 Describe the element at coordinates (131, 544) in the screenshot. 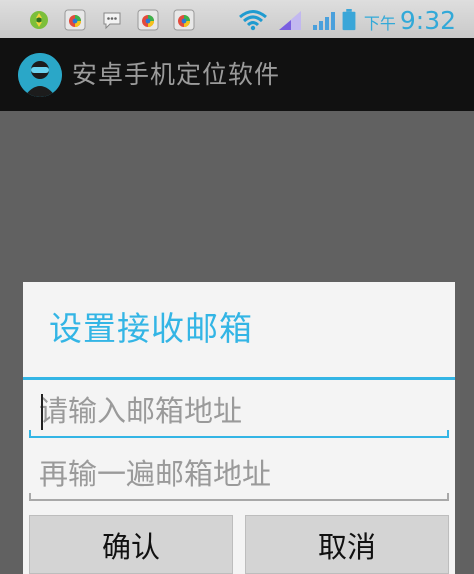

I see `confirm-button: 确认` at that location.